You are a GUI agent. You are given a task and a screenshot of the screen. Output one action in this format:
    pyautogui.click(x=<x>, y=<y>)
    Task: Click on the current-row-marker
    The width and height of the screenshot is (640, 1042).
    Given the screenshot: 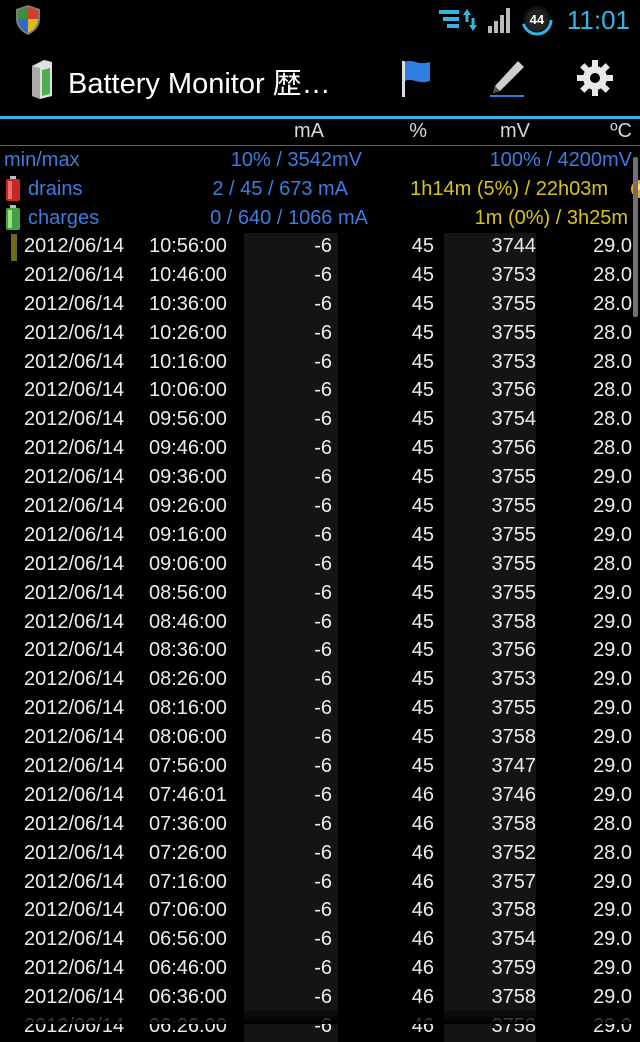 What is the action you would take?
    pyautogui.click(x=14, y=247)
    